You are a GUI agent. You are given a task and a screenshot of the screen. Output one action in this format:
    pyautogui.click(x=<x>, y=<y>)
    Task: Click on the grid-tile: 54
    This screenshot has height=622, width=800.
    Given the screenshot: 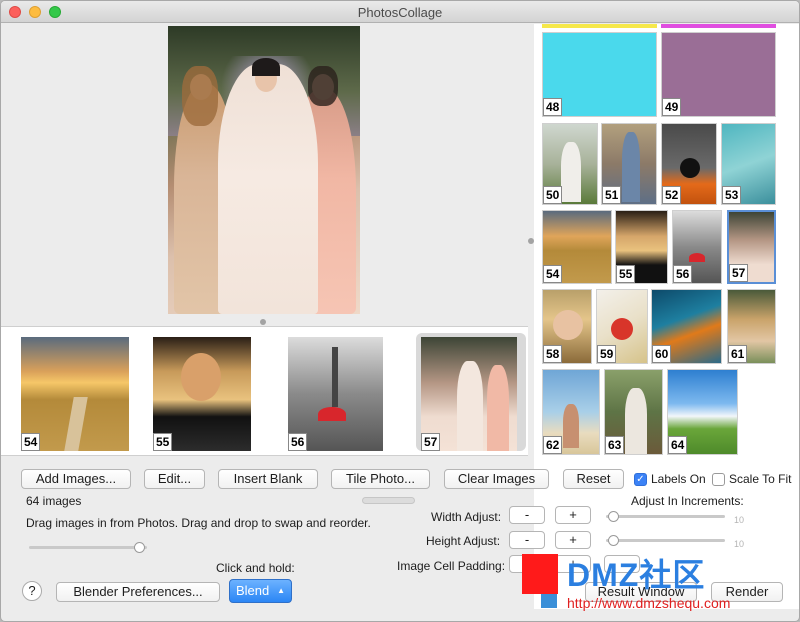 What is the action you would take?
    pyautogui.click(x=577, y=247)
    